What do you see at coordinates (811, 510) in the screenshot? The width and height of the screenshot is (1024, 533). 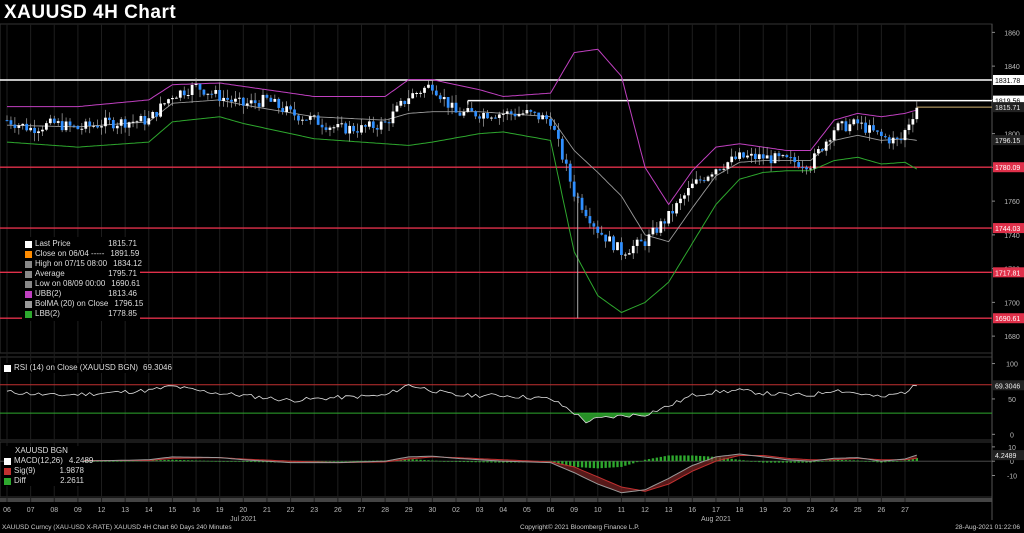 I see `x-tick-label: 23` at bounding box center [811, 510].